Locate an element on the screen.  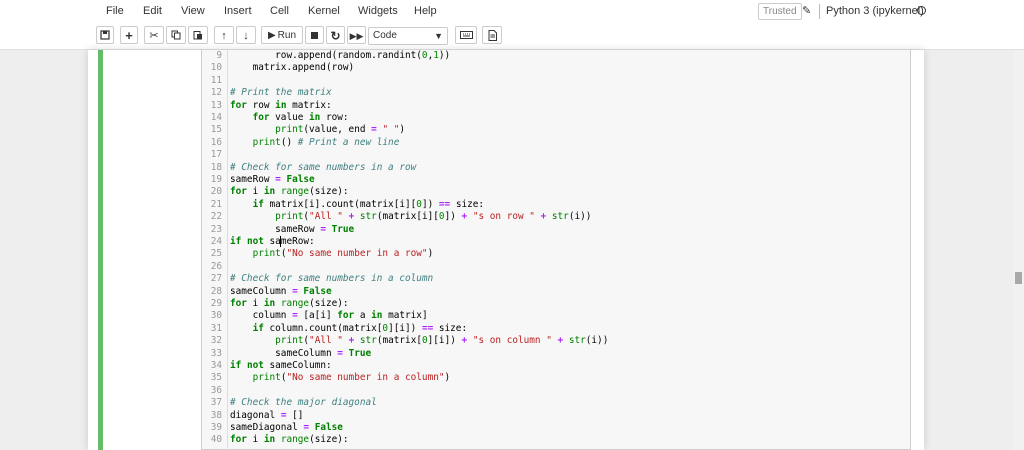
cell-type-select: Code ▼ is located at coordinates (408, 36).